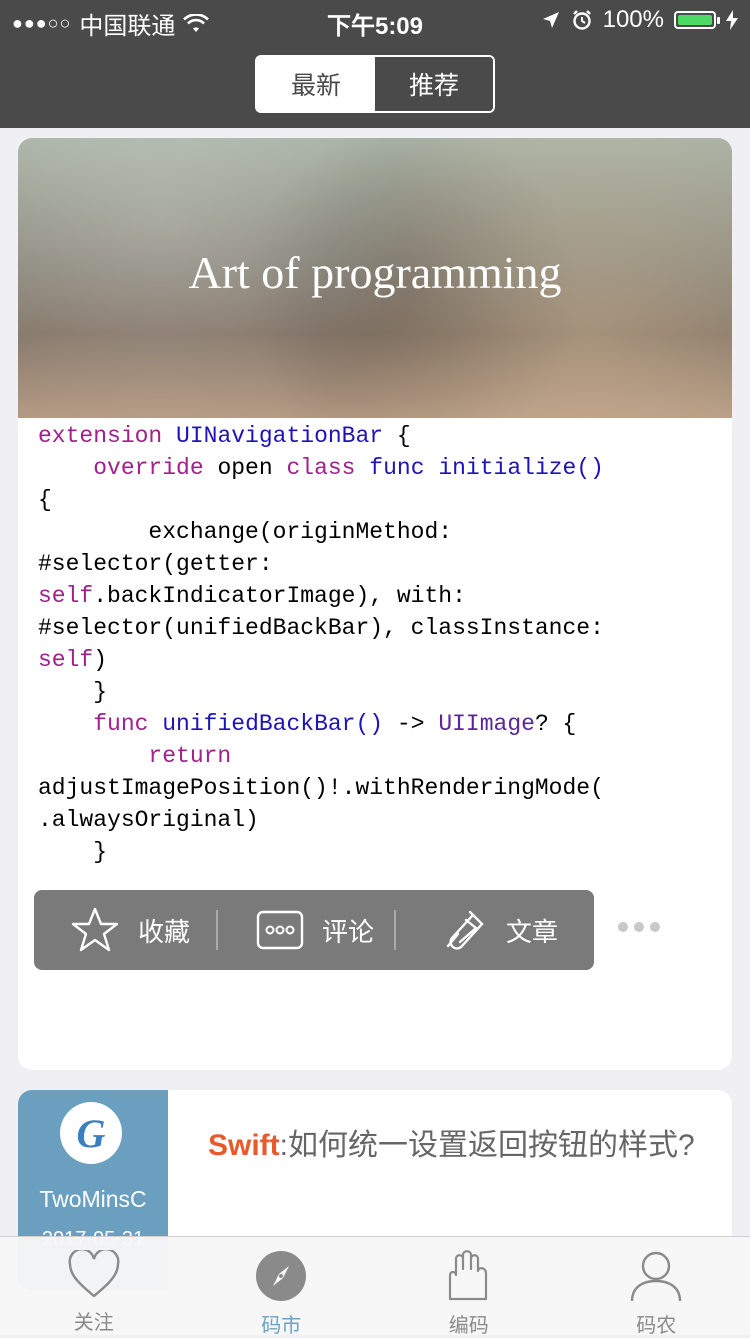  What do you see at coordinates (375, 20) in the screenshot?
I see `status-bar: ●●●○○ 中国联通 下午5:09 100%` at bounding box center [375, 20].